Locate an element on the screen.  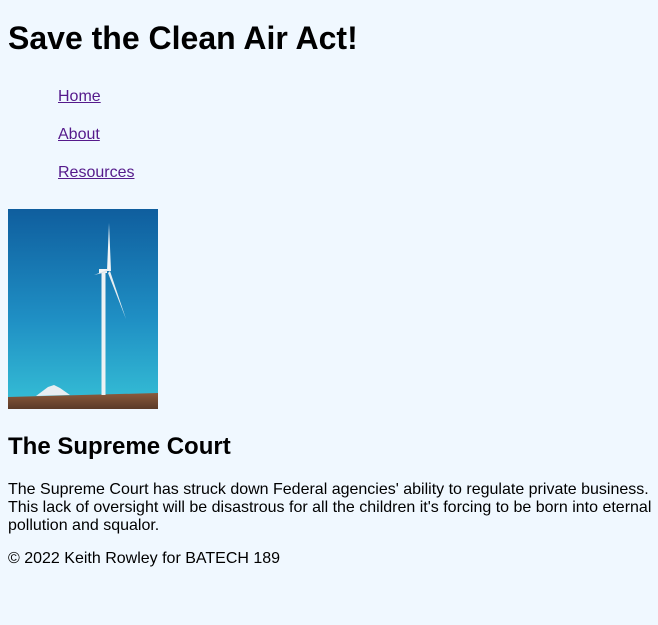
nav-item-about: About is located at coordinates (96, 143).